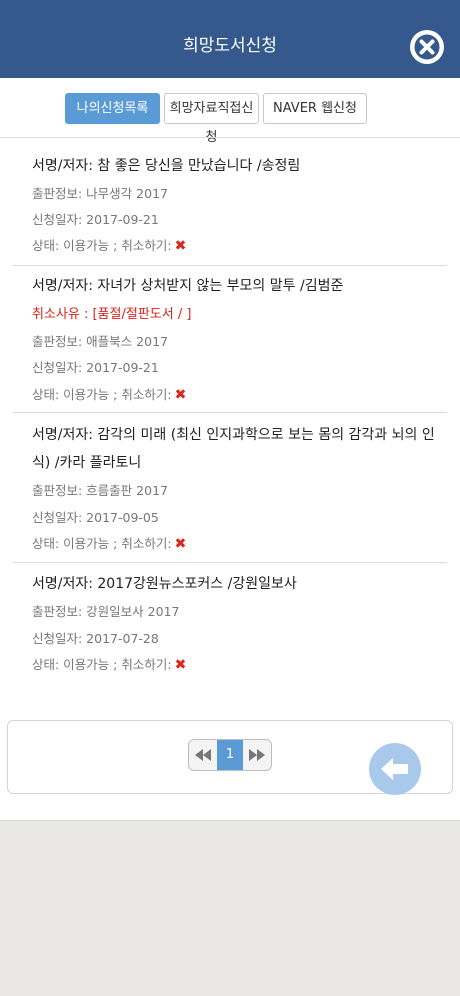 This screenshot has height=996, width=460. I want to click on last-page-button, so click(257, 755).